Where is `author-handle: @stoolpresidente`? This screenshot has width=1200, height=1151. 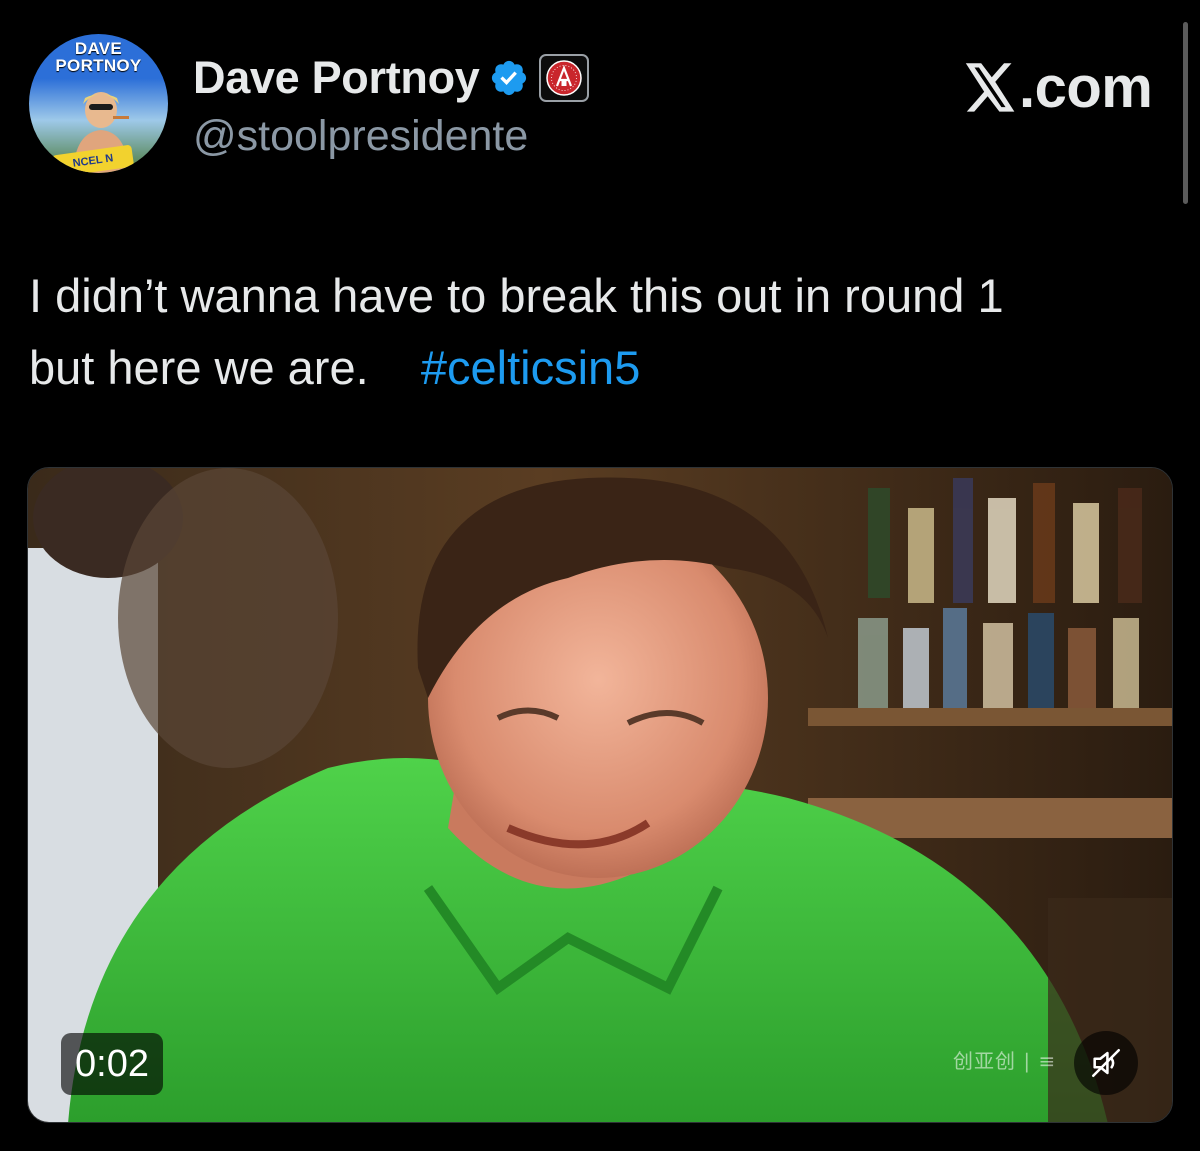
author-handle: @stoolpresidente is located at coordinates (360, 136).